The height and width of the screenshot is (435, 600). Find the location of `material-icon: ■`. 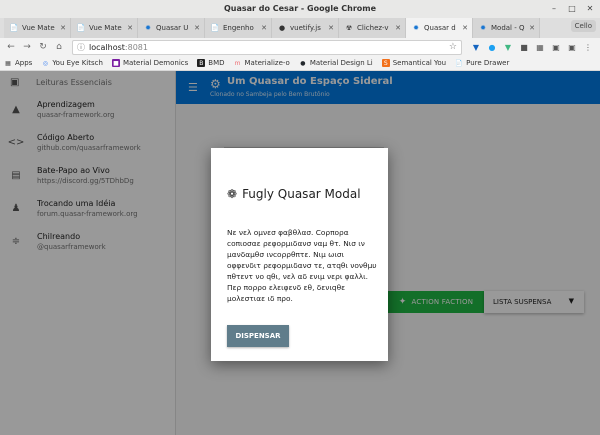

material-icon: ■ is located at coordinates (115, 63).